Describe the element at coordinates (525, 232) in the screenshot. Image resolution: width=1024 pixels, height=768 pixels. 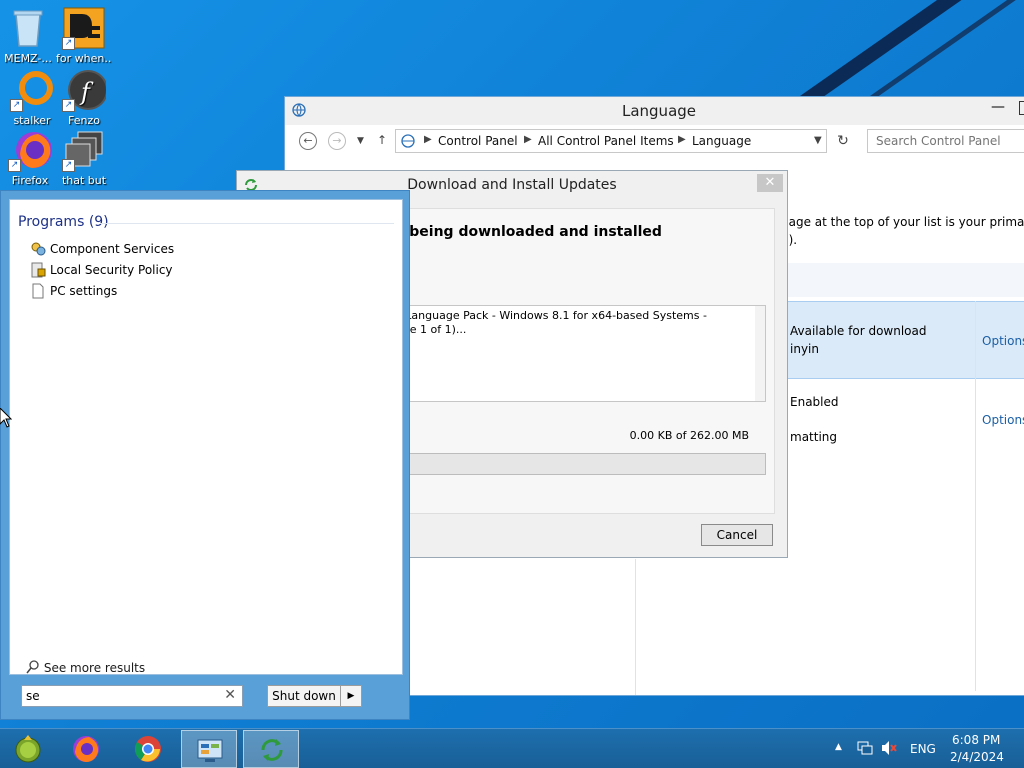
I see `download-heading: re being downloaded and installed` at that location.